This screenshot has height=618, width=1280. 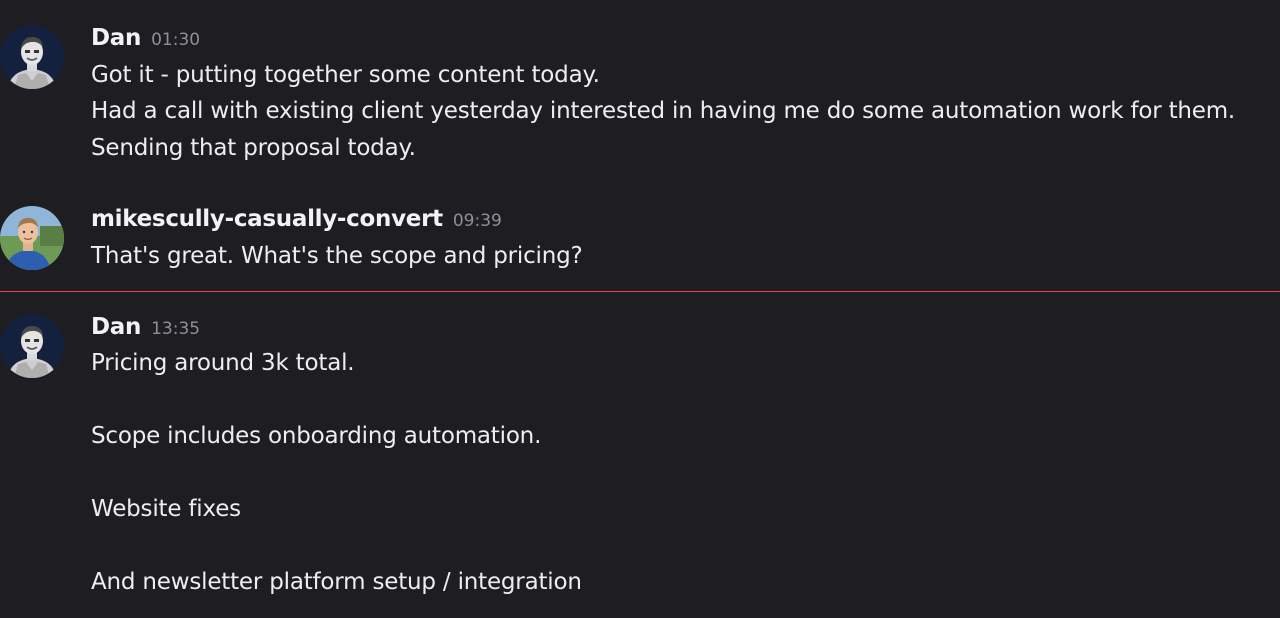 What do you see at coordinates (145, 329) in the screenshot?
I see `message-header: Dan 13:35` at bounding box center [145, 329].